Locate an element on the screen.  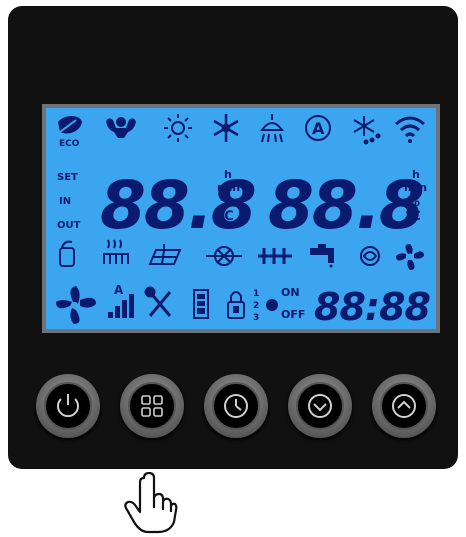
wifi-icon is located at coordinates (410, 129).